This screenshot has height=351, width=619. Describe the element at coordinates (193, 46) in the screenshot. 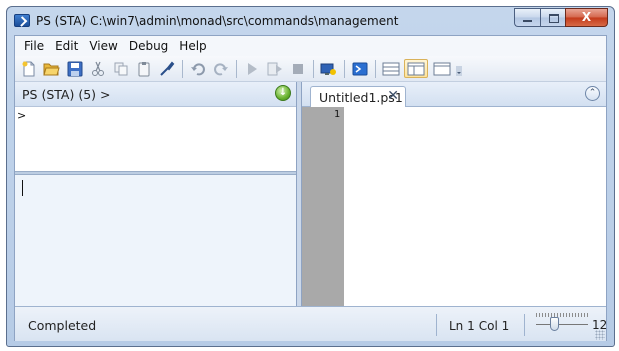

I see `menu-help: Help` at that location.